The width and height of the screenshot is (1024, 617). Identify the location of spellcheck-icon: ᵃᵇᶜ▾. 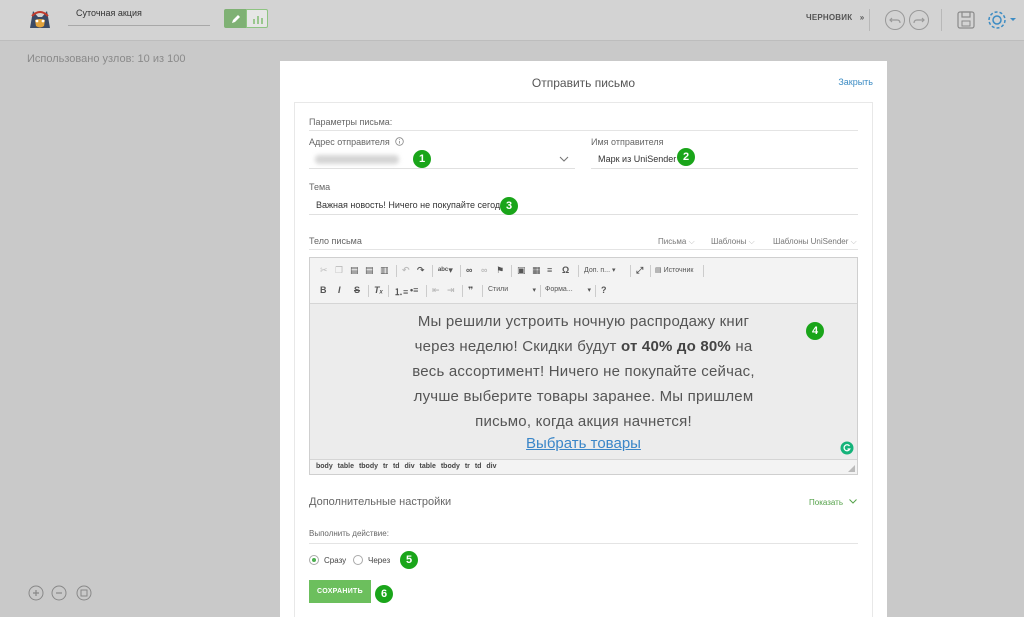
(445, 270).